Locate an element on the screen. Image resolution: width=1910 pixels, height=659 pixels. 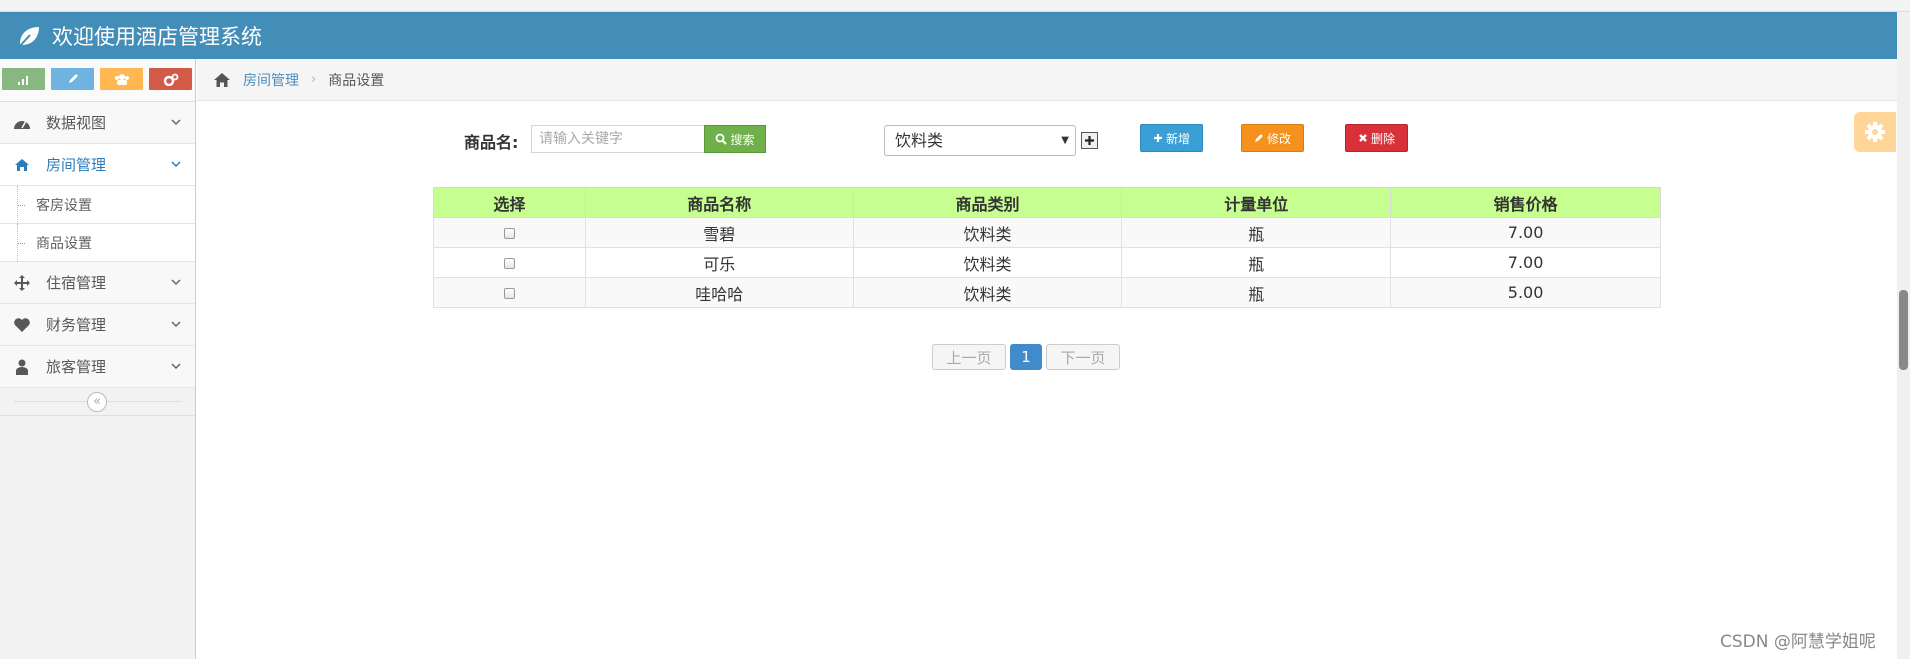
cogs-icon is located at coordinates (170, 79).